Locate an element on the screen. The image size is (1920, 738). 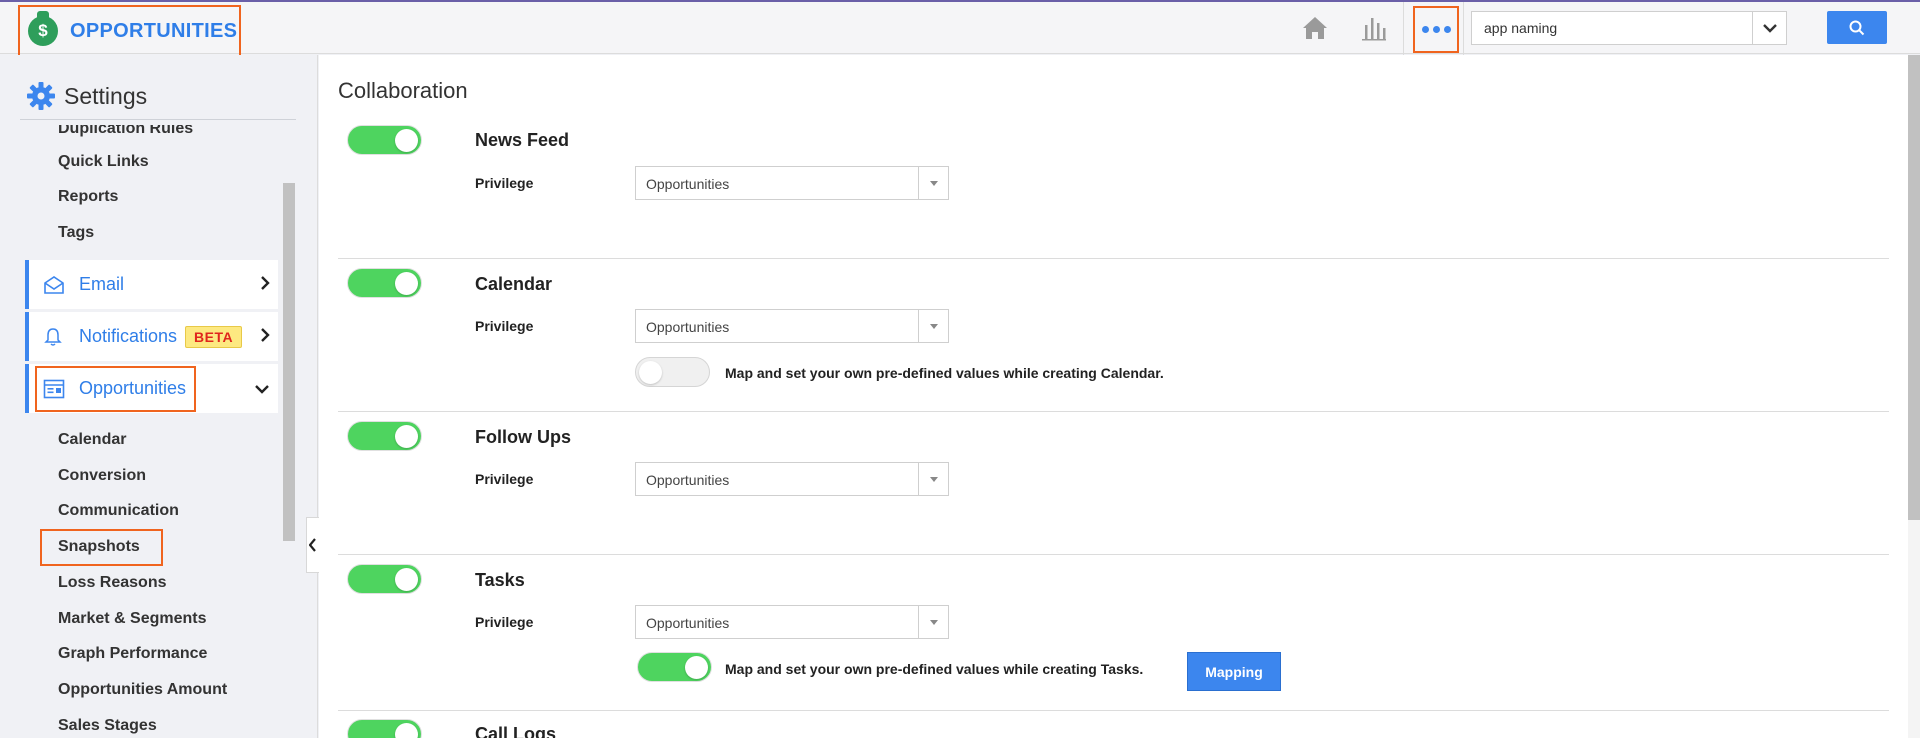
sidebar-link-quick-links: Quick Links is located at coordinates (103, 162).